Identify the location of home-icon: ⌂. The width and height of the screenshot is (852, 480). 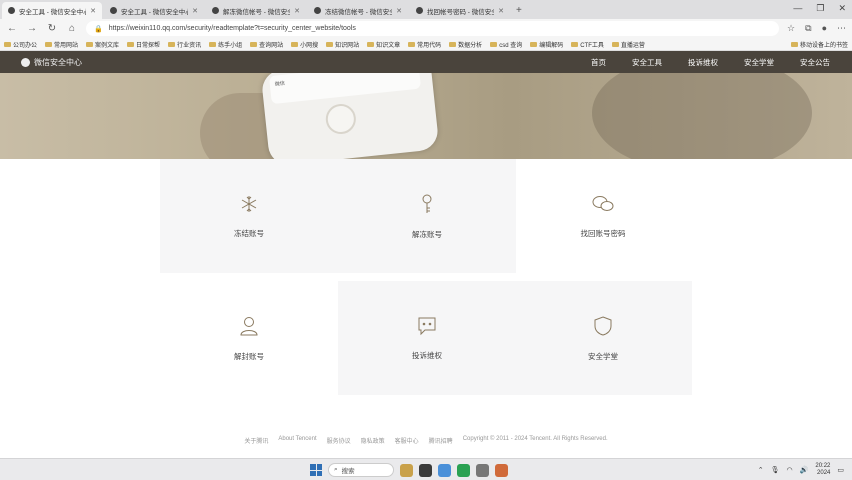
(72, 28).